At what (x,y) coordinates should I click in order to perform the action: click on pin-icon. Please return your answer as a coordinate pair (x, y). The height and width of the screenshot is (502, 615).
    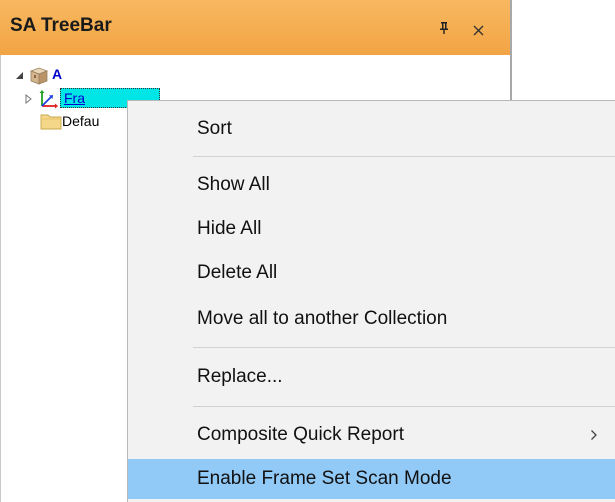
    Looking at the image, I should click on (444, 28).